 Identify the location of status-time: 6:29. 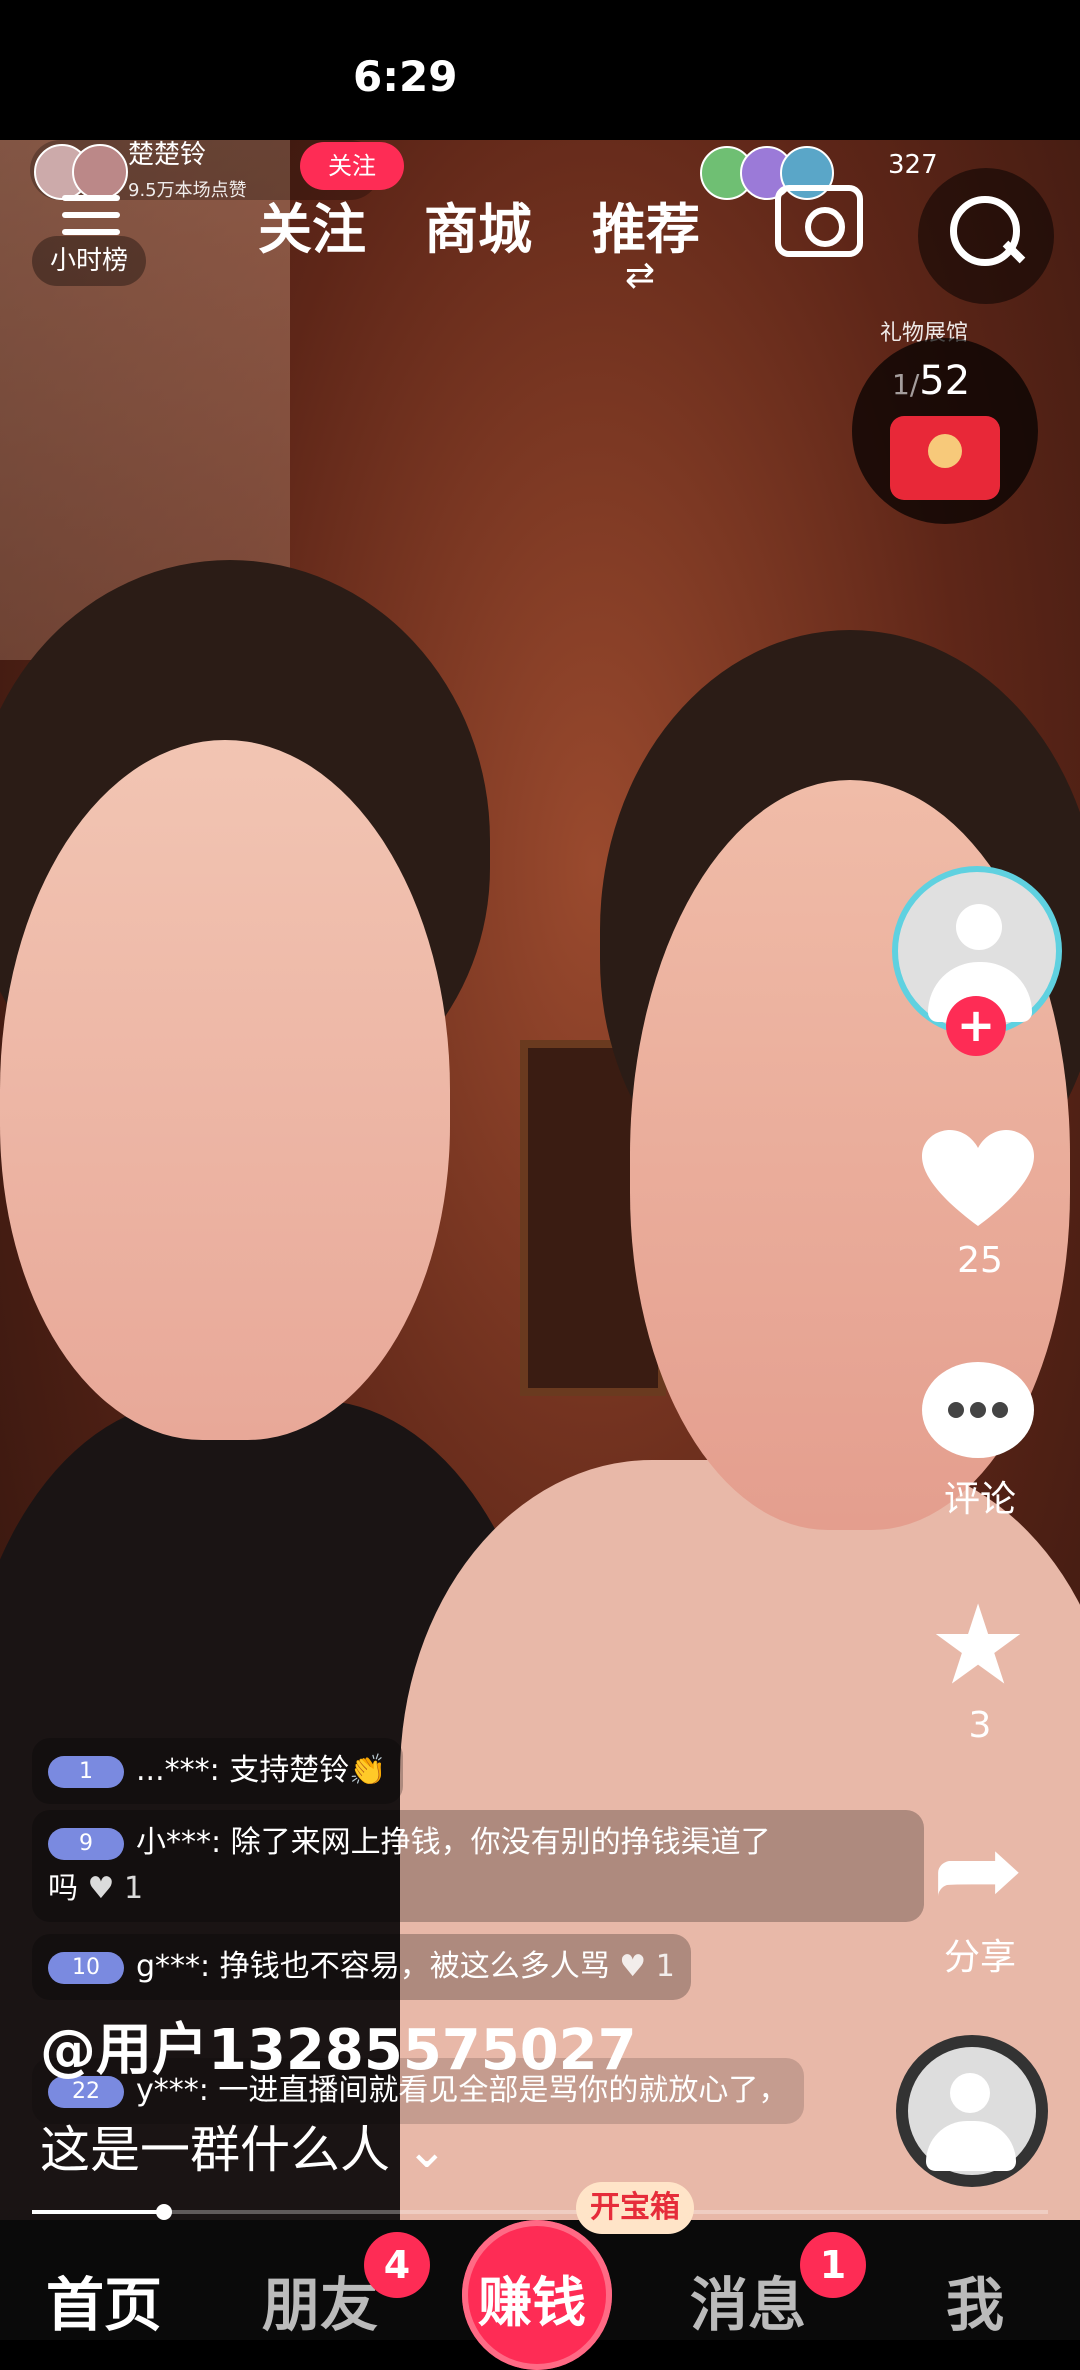
(405, 76).